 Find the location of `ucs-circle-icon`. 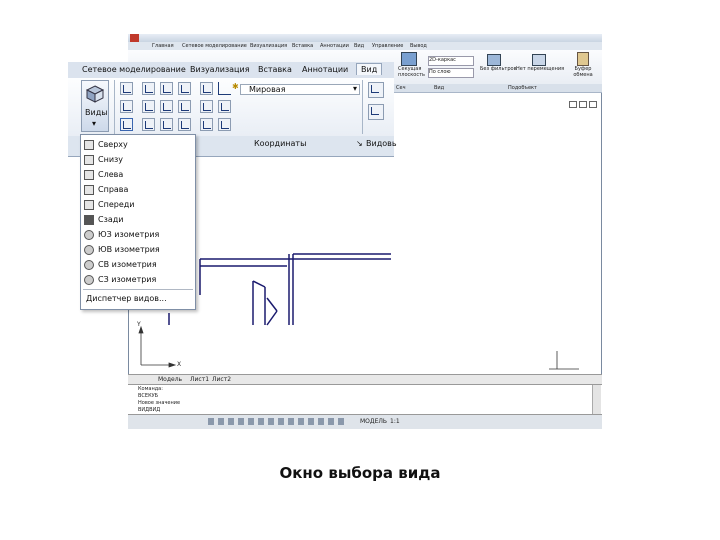

ucs-circle-icon is located at coordinates (126, 124).